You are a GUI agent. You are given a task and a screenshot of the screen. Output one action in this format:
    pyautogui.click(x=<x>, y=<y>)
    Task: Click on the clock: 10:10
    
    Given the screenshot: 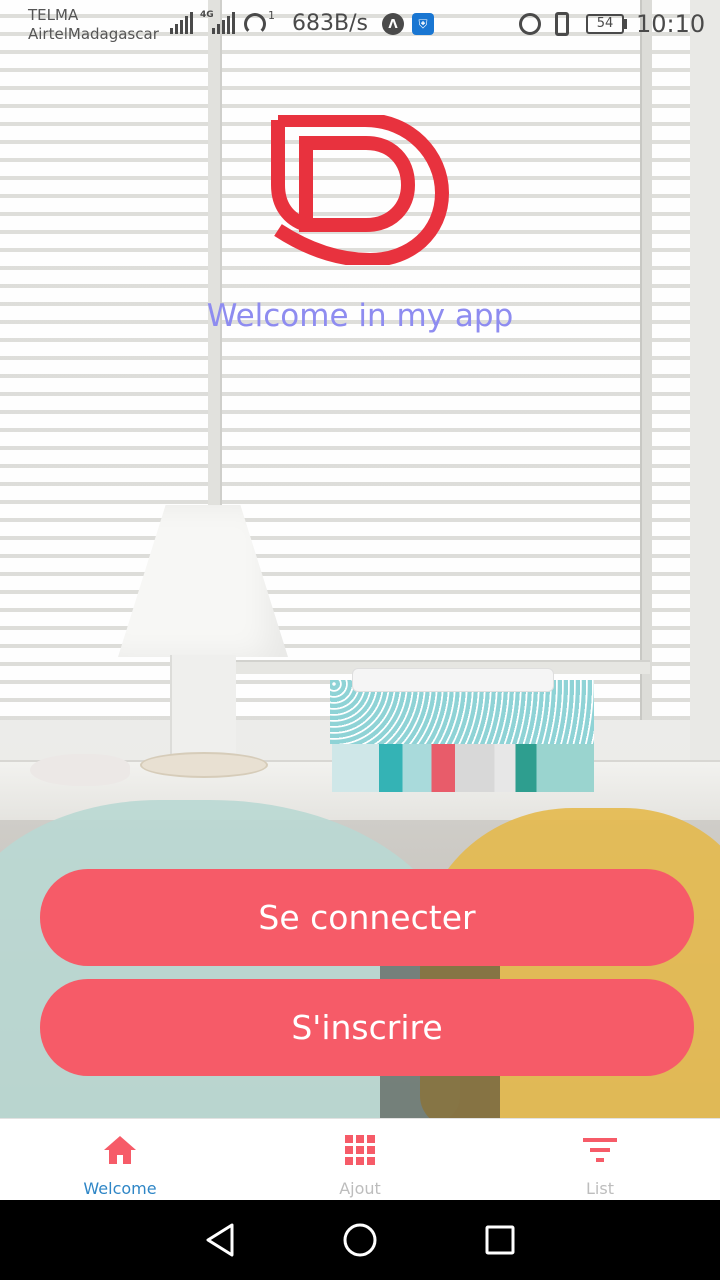 What is the action you would take?
    pyautogui.click(x=671, y=24)
    